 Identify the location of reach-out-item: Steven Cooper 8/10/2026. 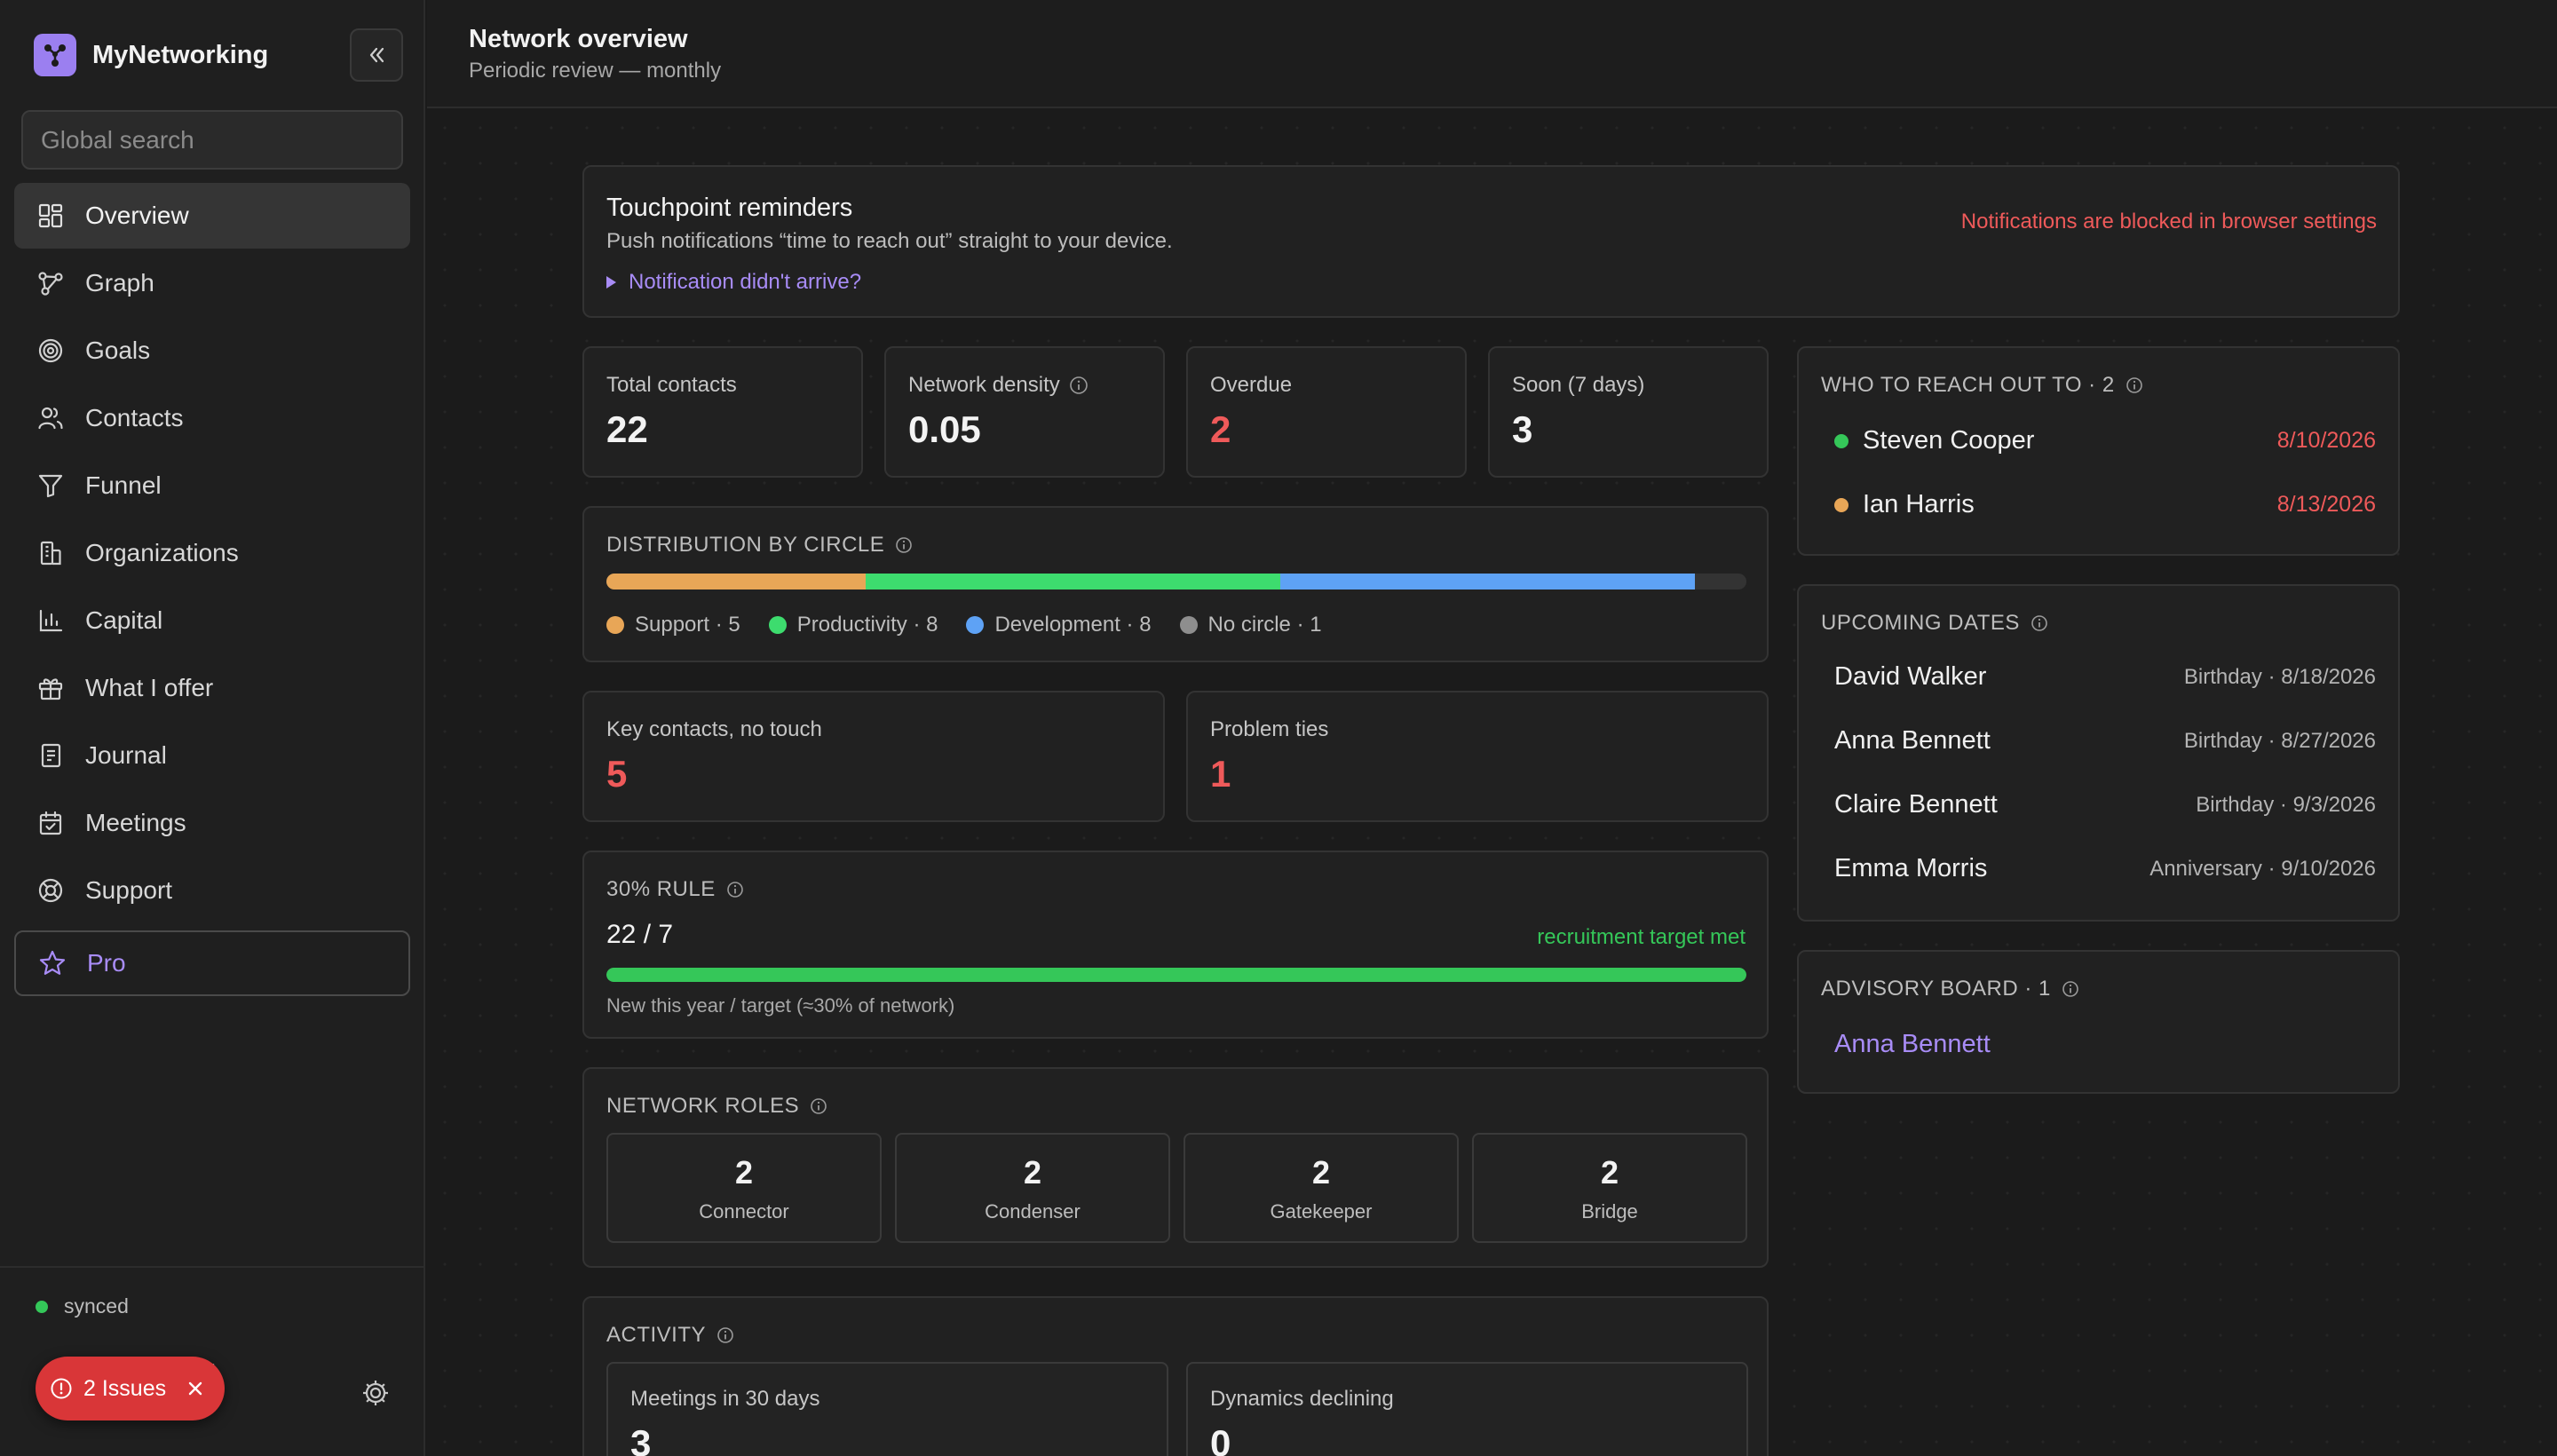
(2105, 440).